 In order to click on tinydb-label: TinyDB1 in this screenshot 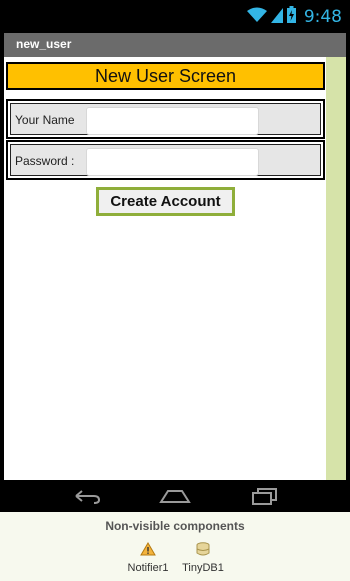, I will do `click(203, 568)`.